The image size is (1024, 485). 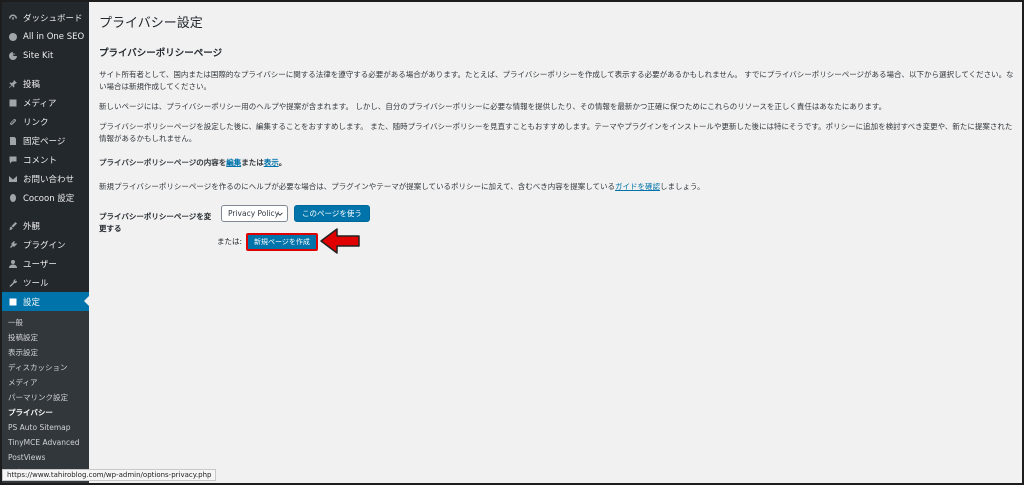 What do you see at coordinates (49, 179) in the screenshot?
I see `sidebar-item-label: お問い合わせ` at bounding box center [49, 179].